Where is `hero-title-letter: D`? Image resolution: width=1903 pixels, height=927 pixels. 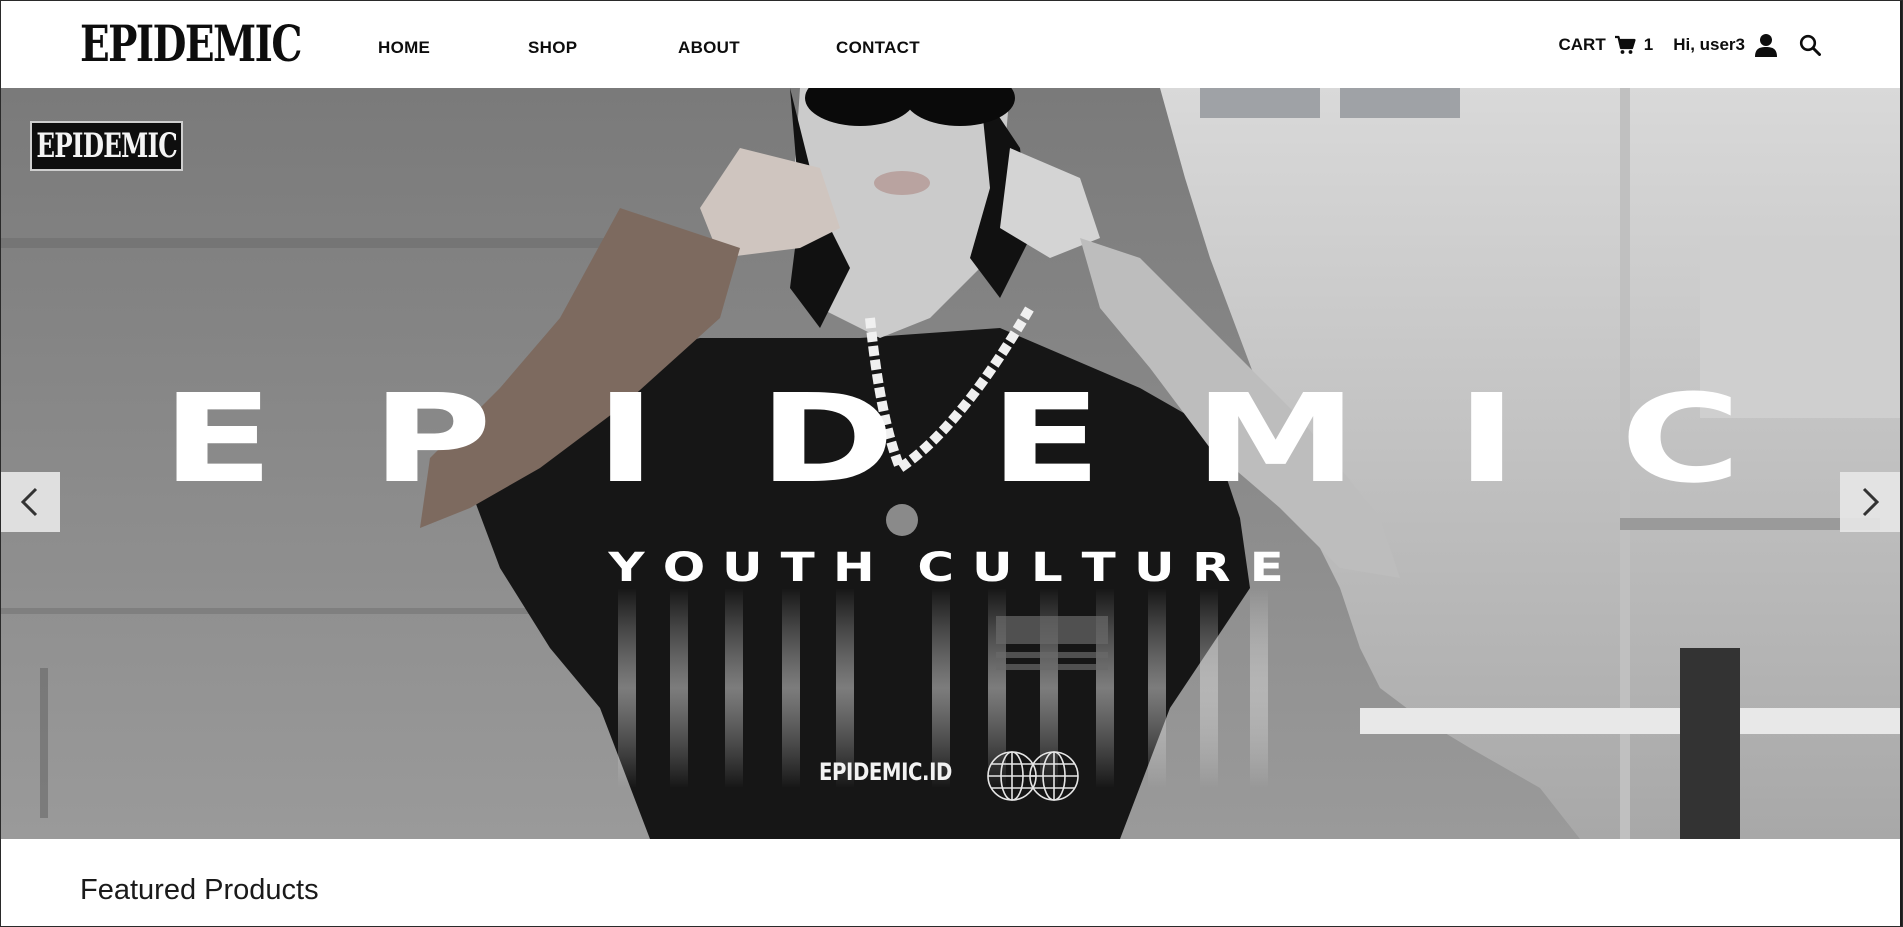
hero-title-letter: D is located at coordinates (826, 439).